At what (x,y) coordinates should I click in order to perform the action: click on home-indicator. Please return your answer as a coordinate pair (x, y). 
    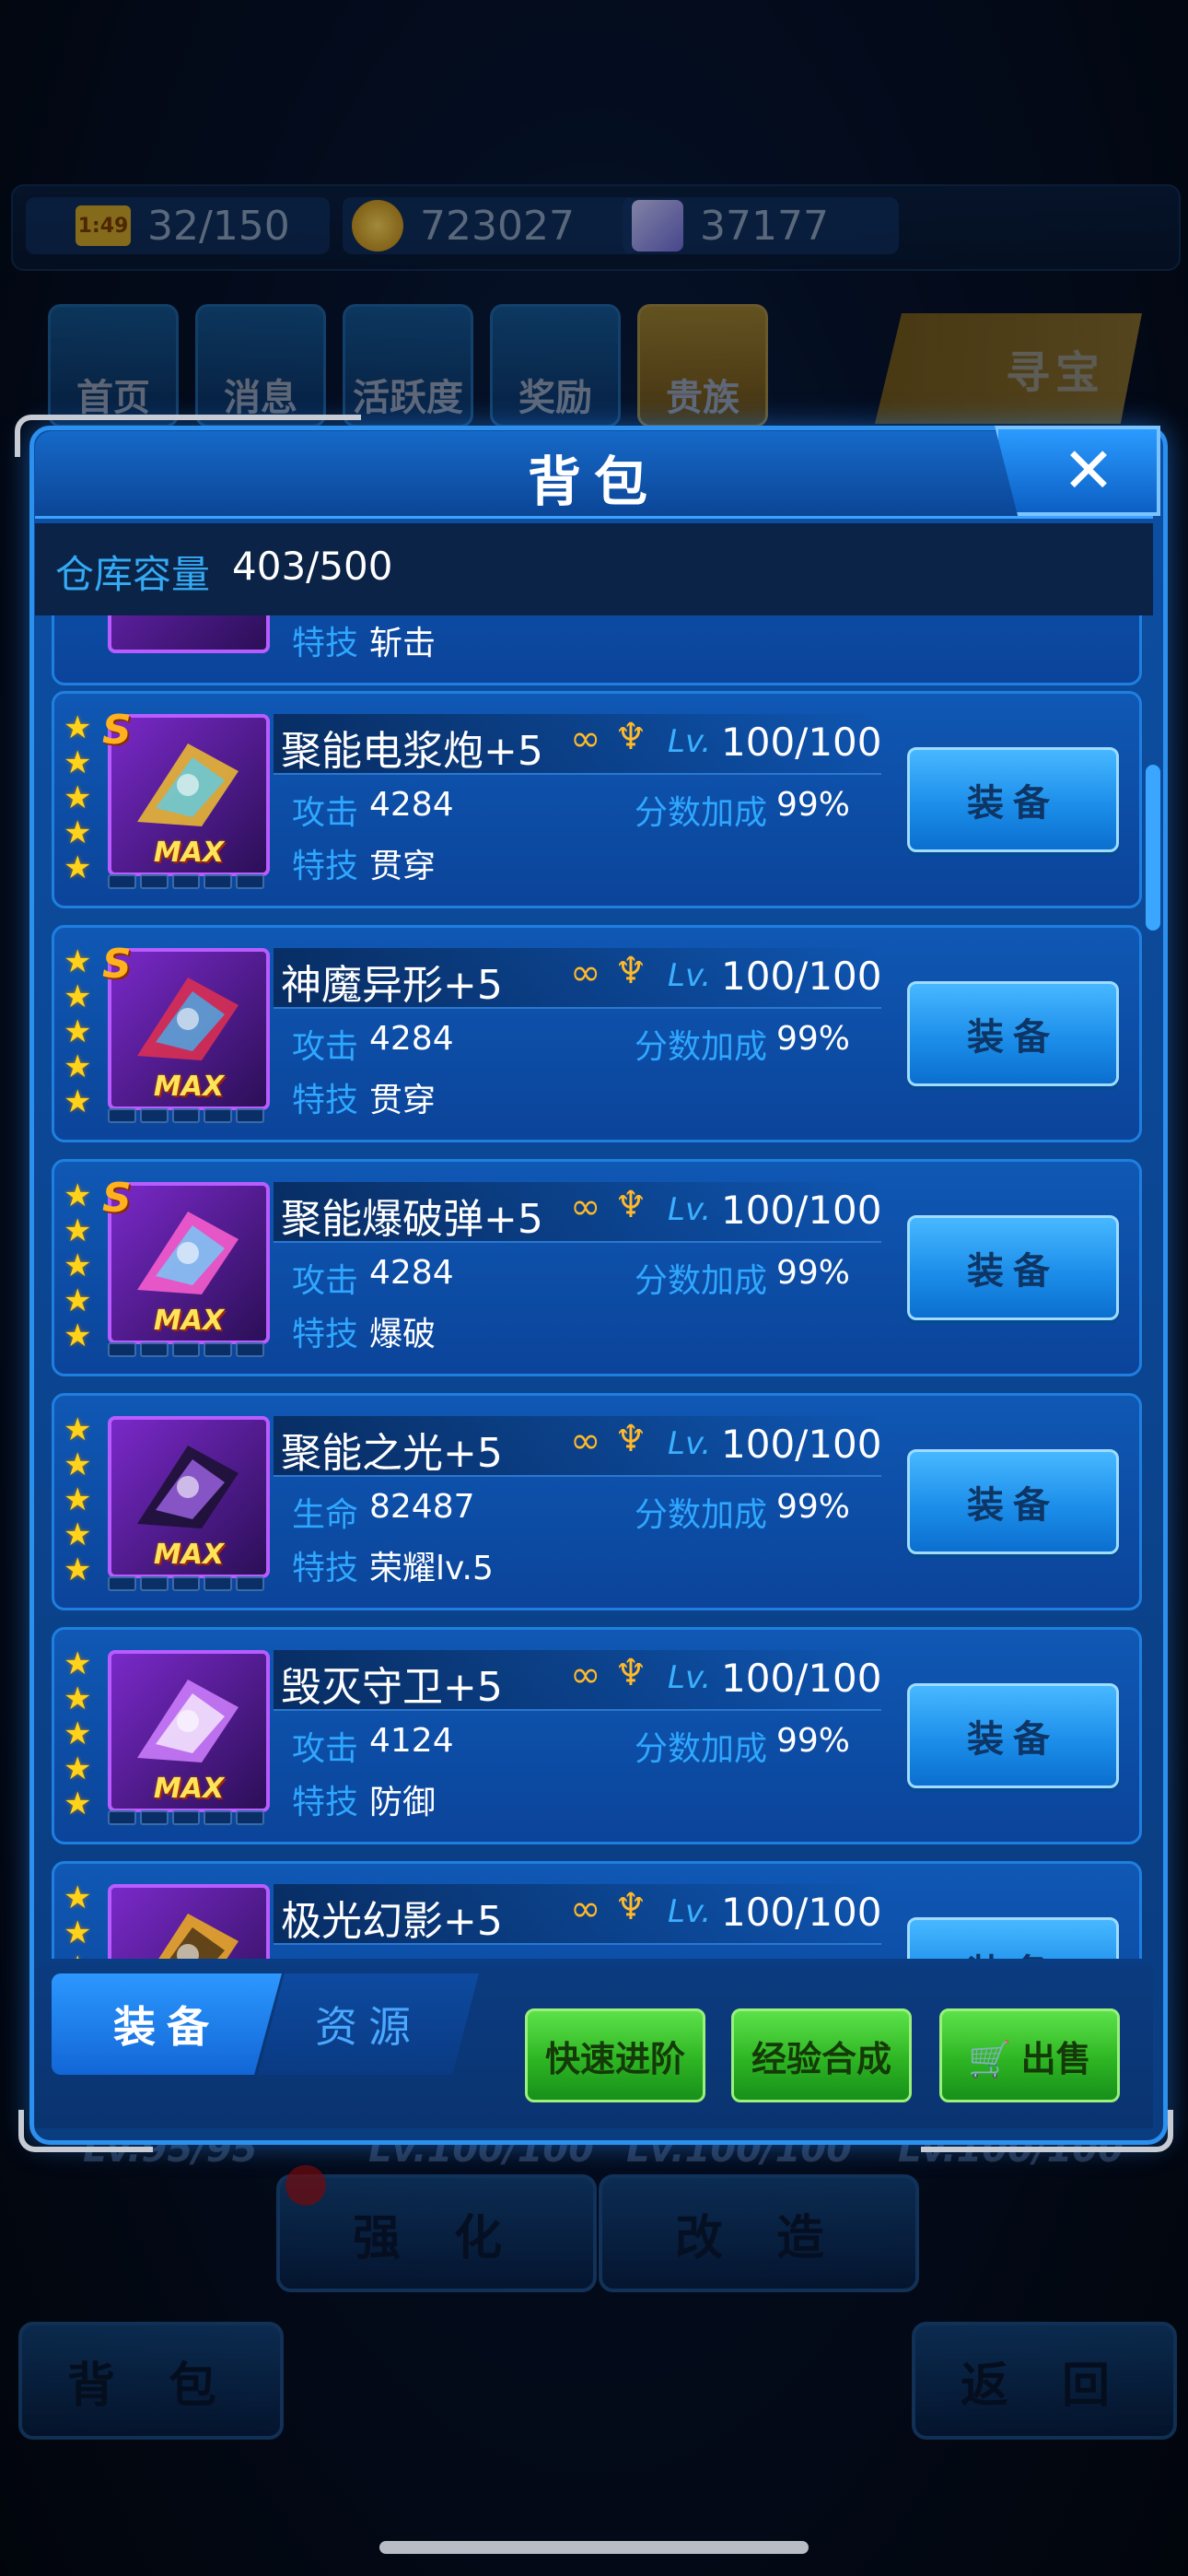
    Looking at the image, I should click on (594, 2547).